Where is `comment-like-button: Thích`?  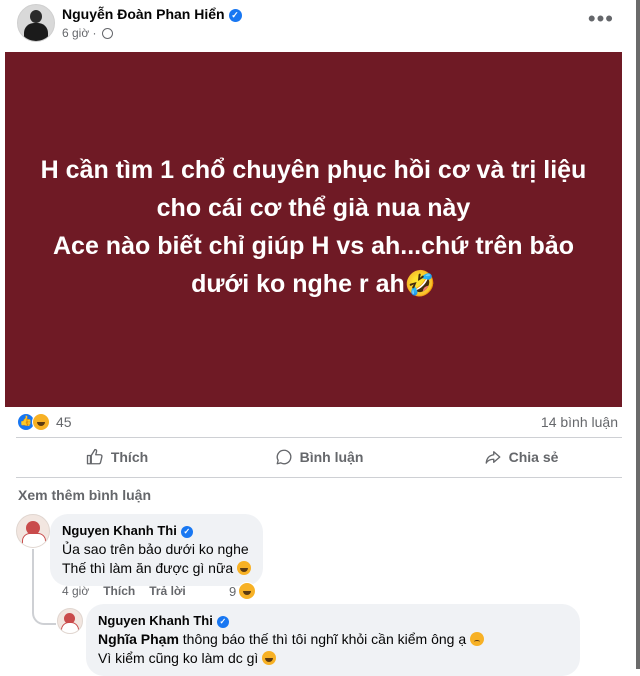 comment-like-button: Thích is located at coordinates (119, 591).